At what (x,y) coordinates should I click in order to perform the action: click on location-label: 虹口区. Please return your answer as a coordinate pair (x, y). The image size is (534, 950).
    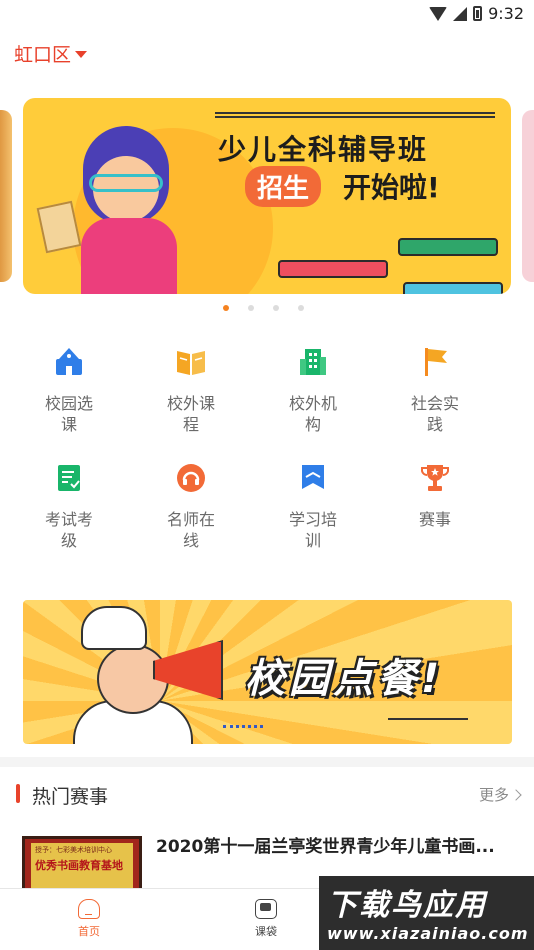
    Looking at the image, I should click on (43, 55).